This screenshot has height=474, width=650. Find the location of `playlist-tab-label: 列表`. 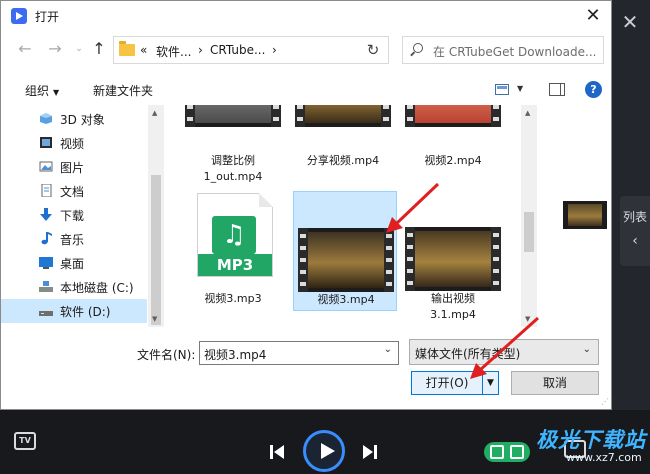

playlist-tab-label: 列表 is located at coordinates (634, 217).